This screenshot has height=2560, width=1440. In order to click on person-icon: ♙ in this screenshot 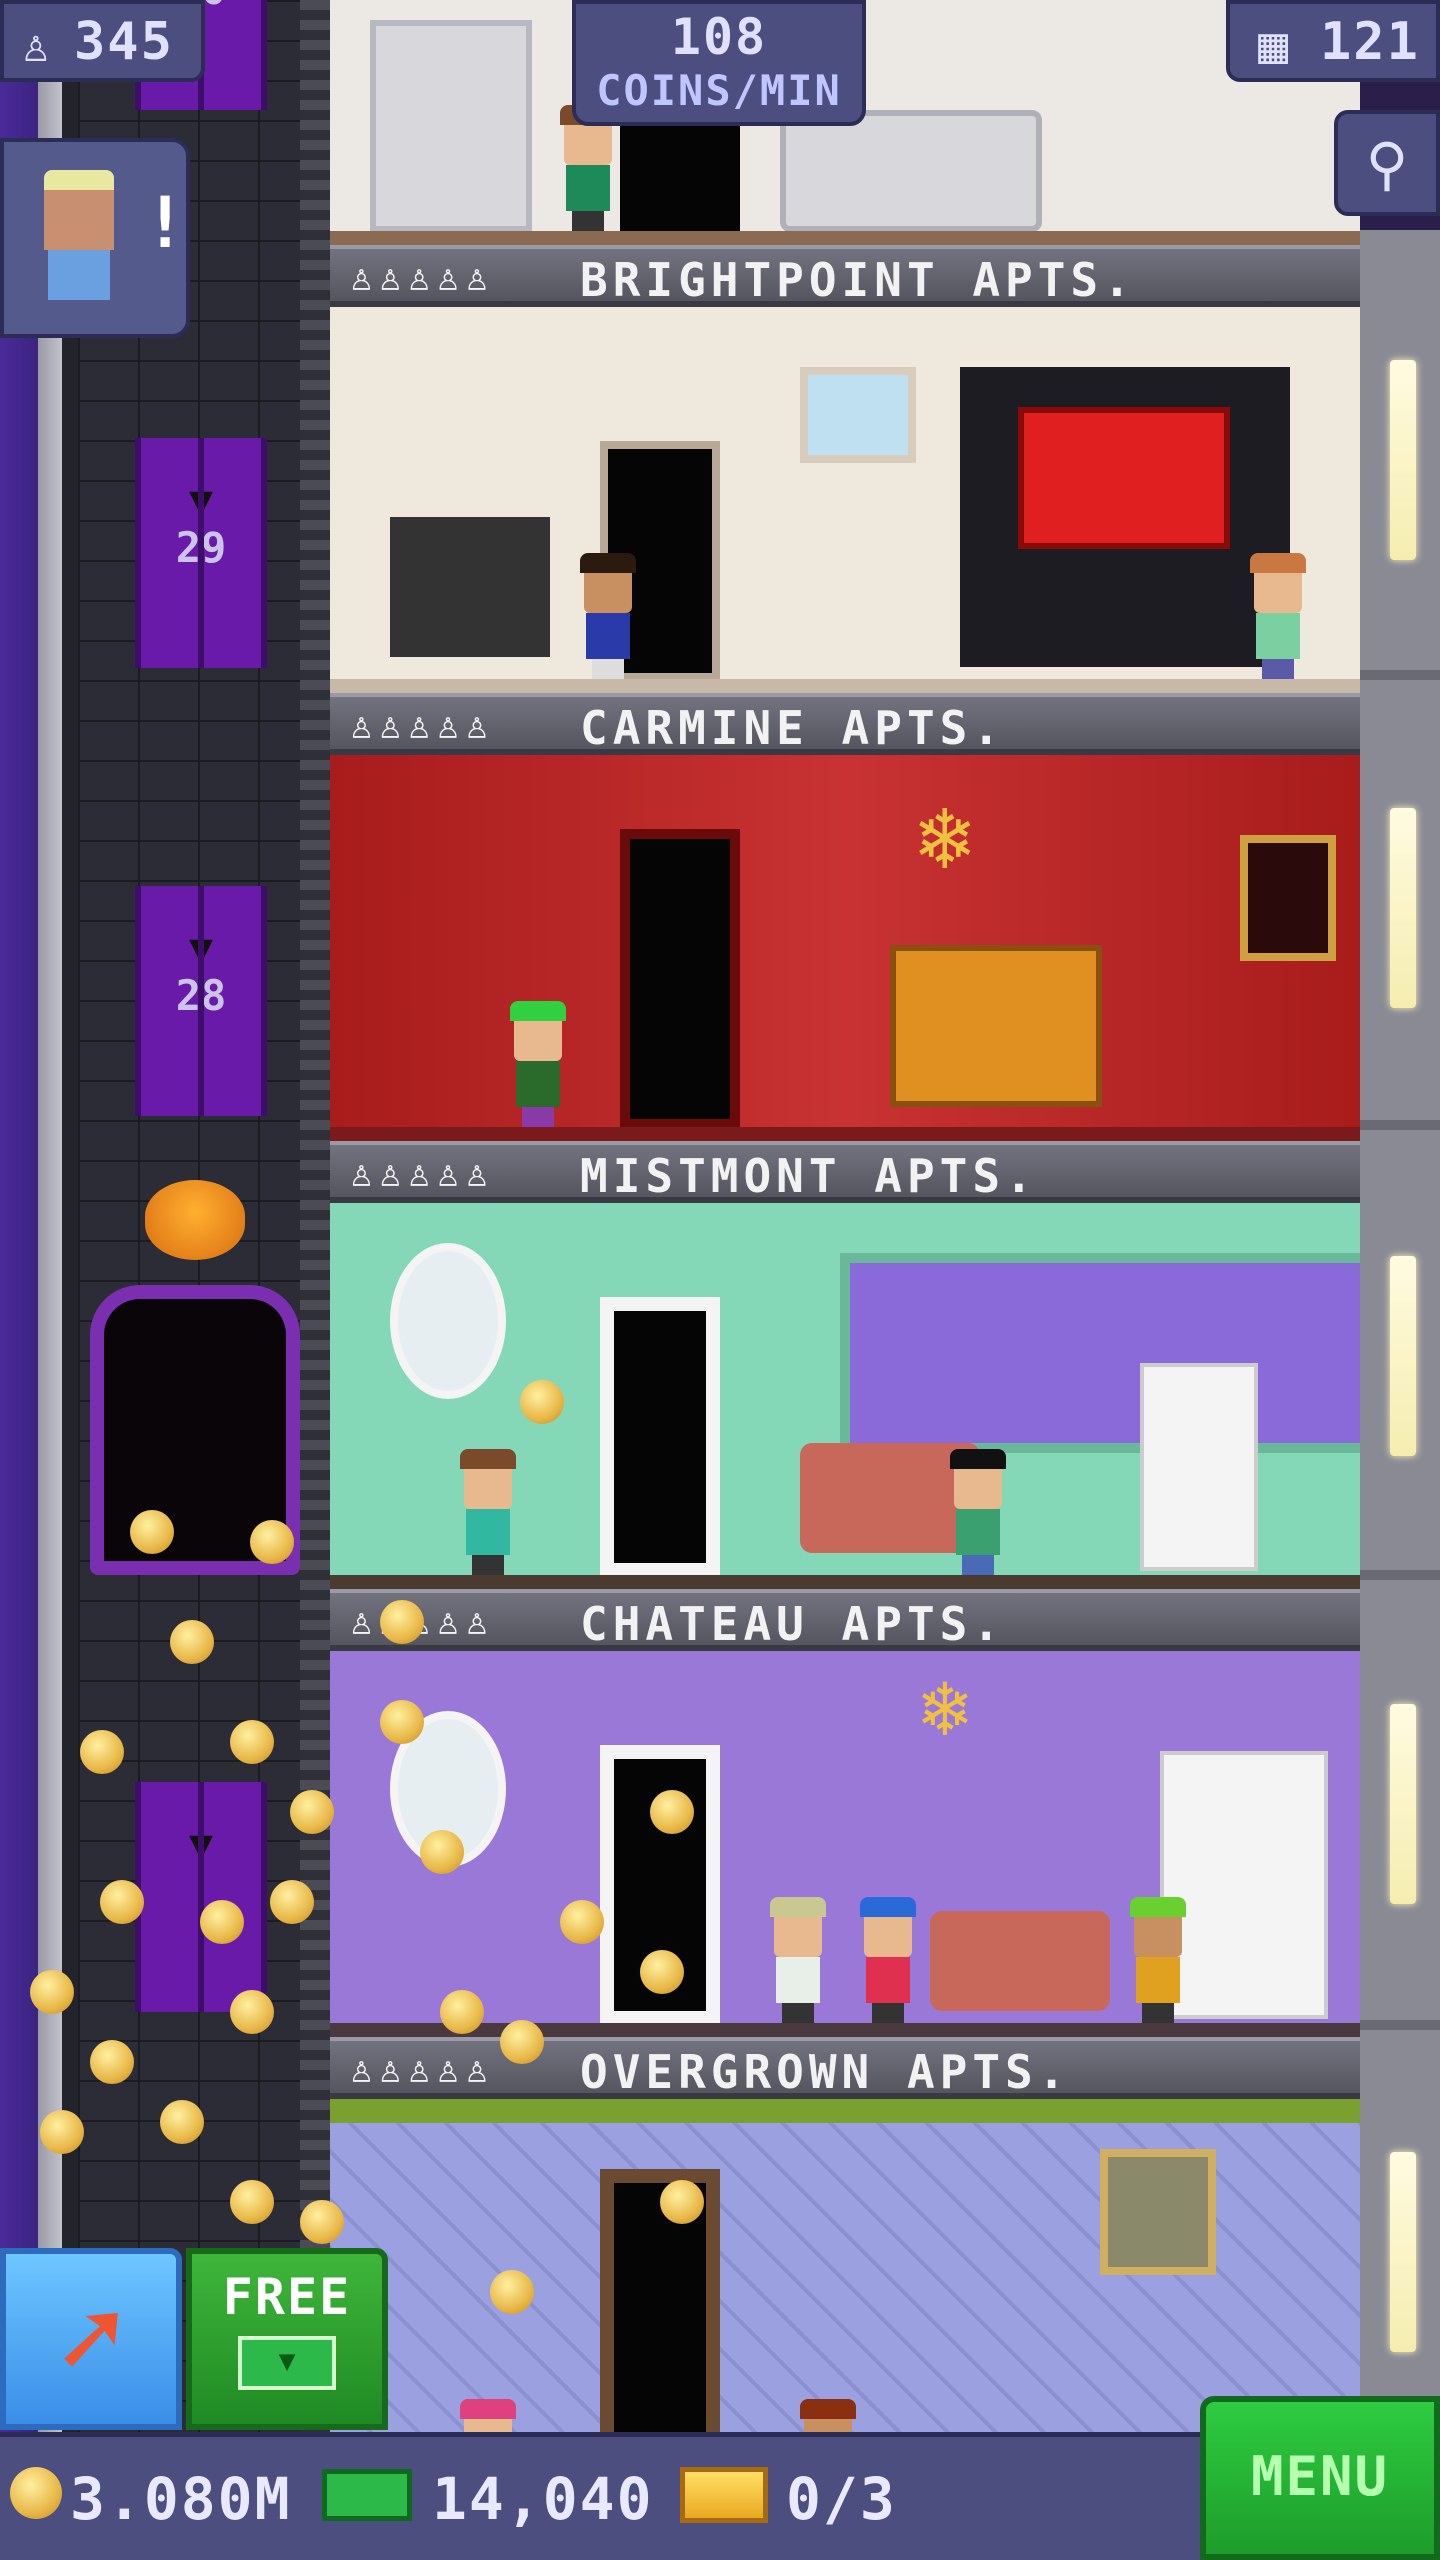, I will do `click(37, 45)`.